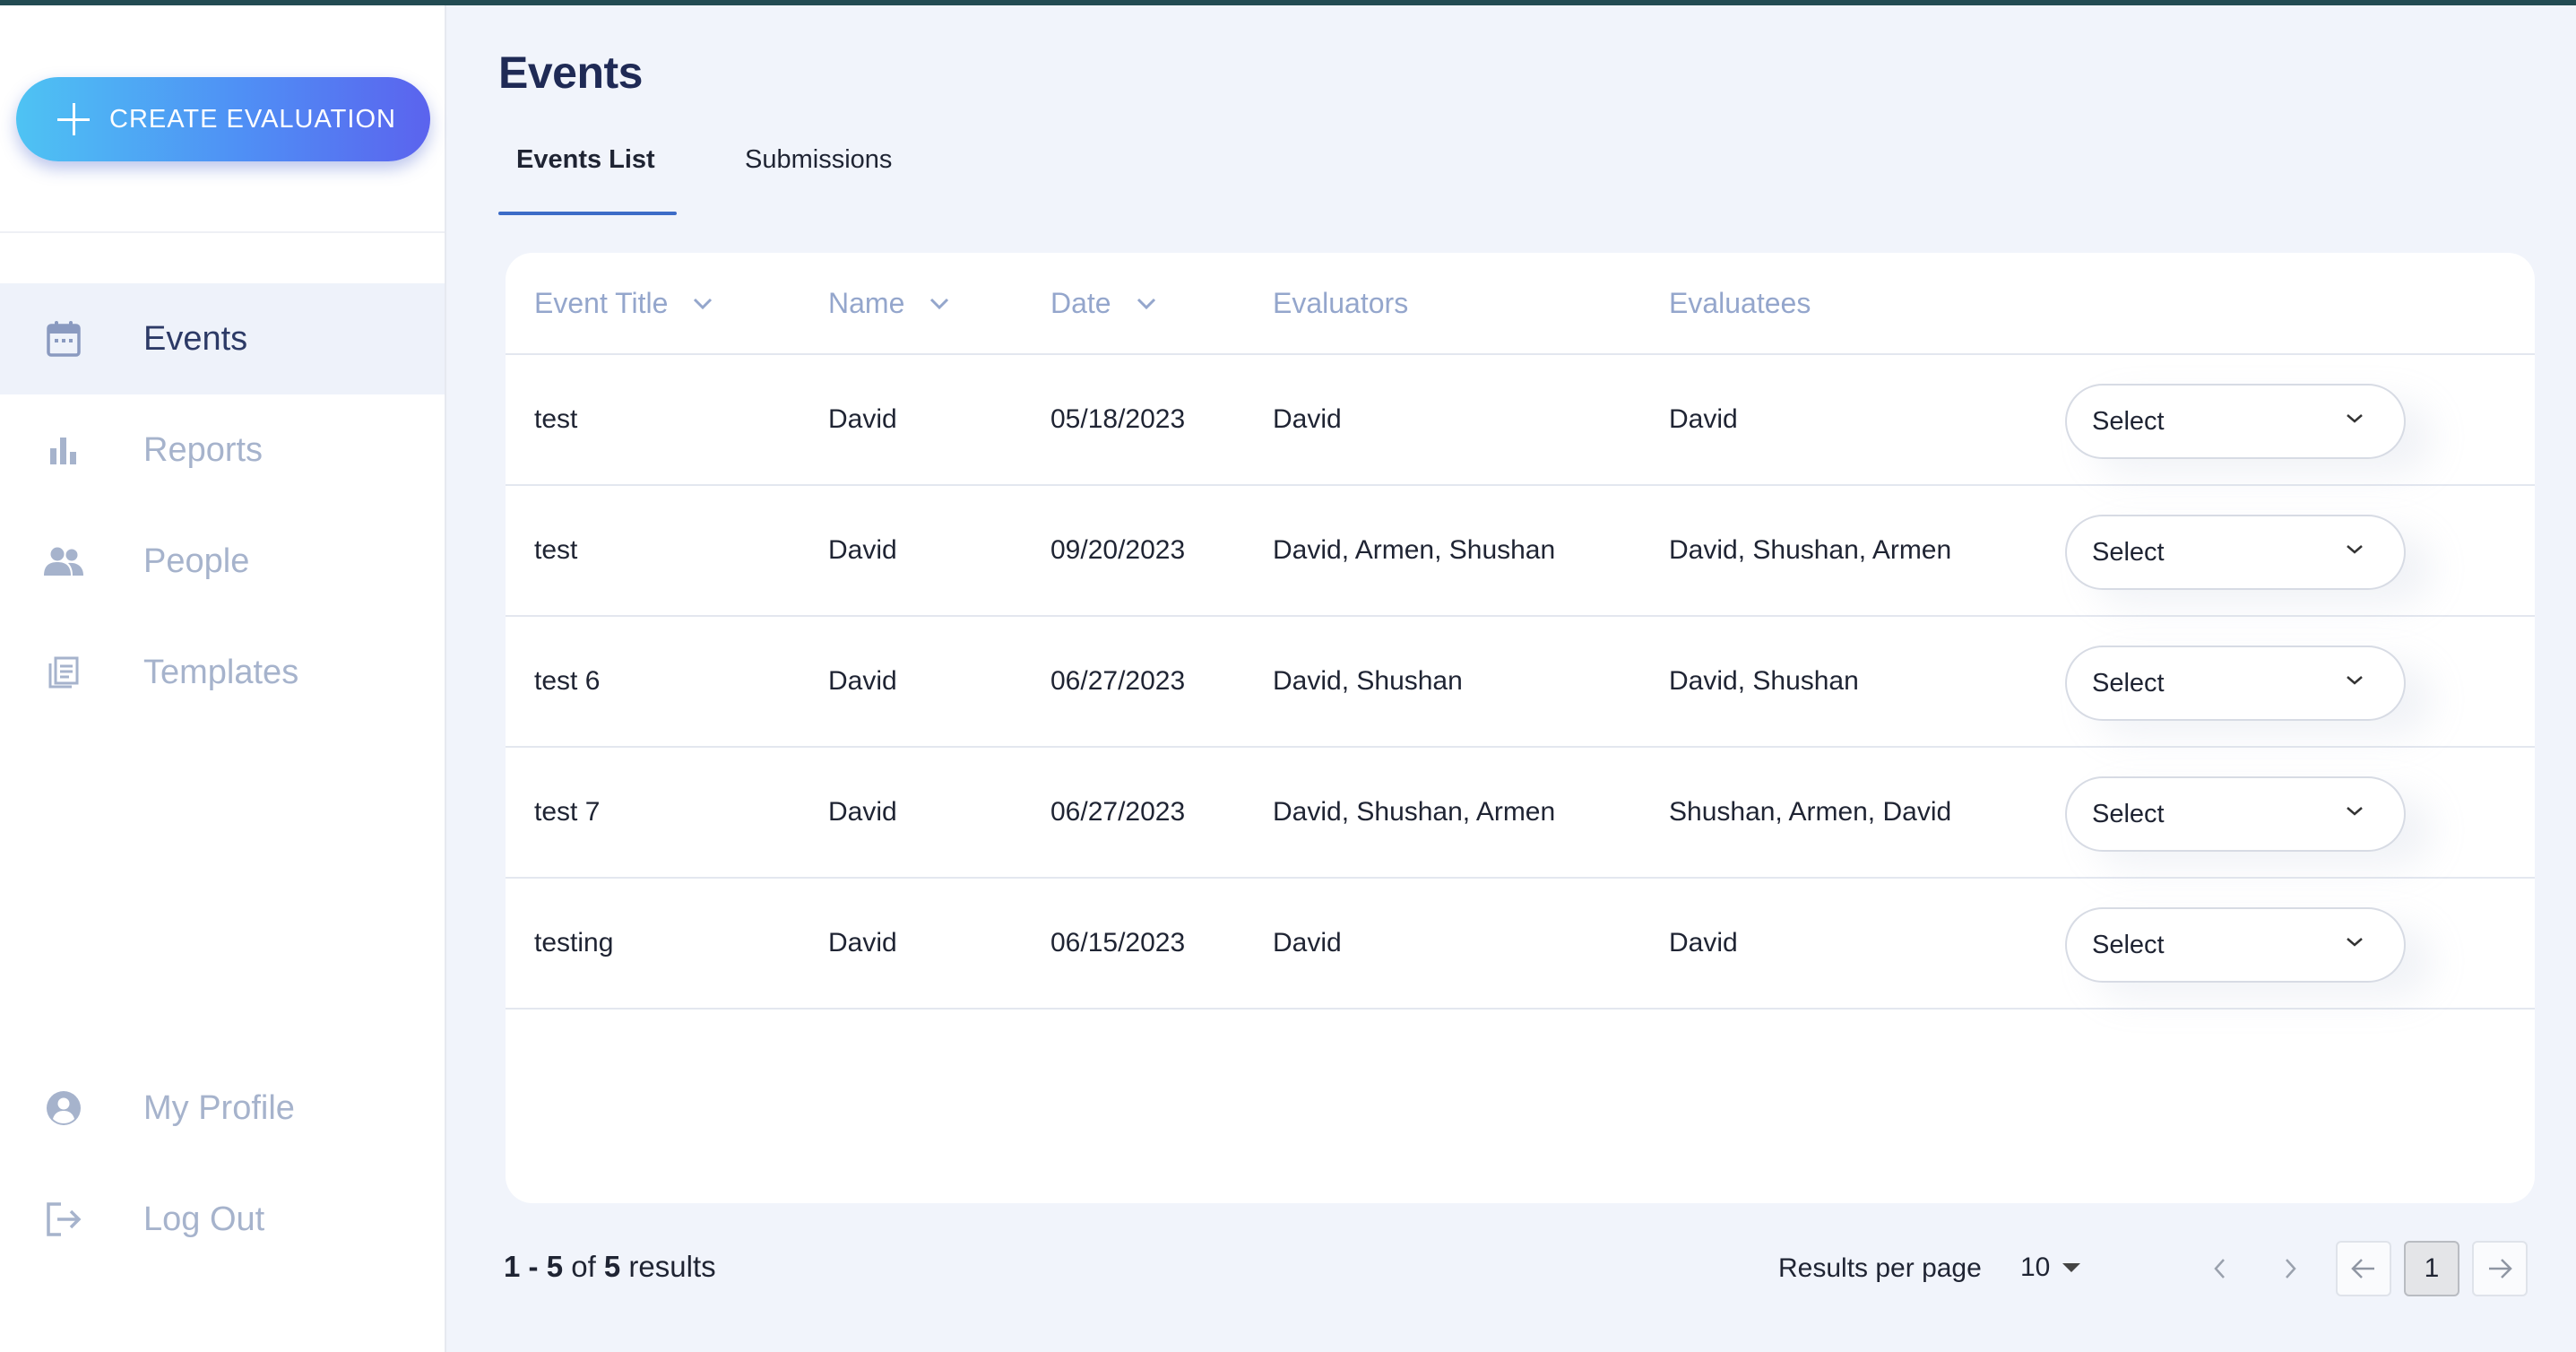  I want to click on column-header-evaluatees: Evaluatees, so click(1740, 303).